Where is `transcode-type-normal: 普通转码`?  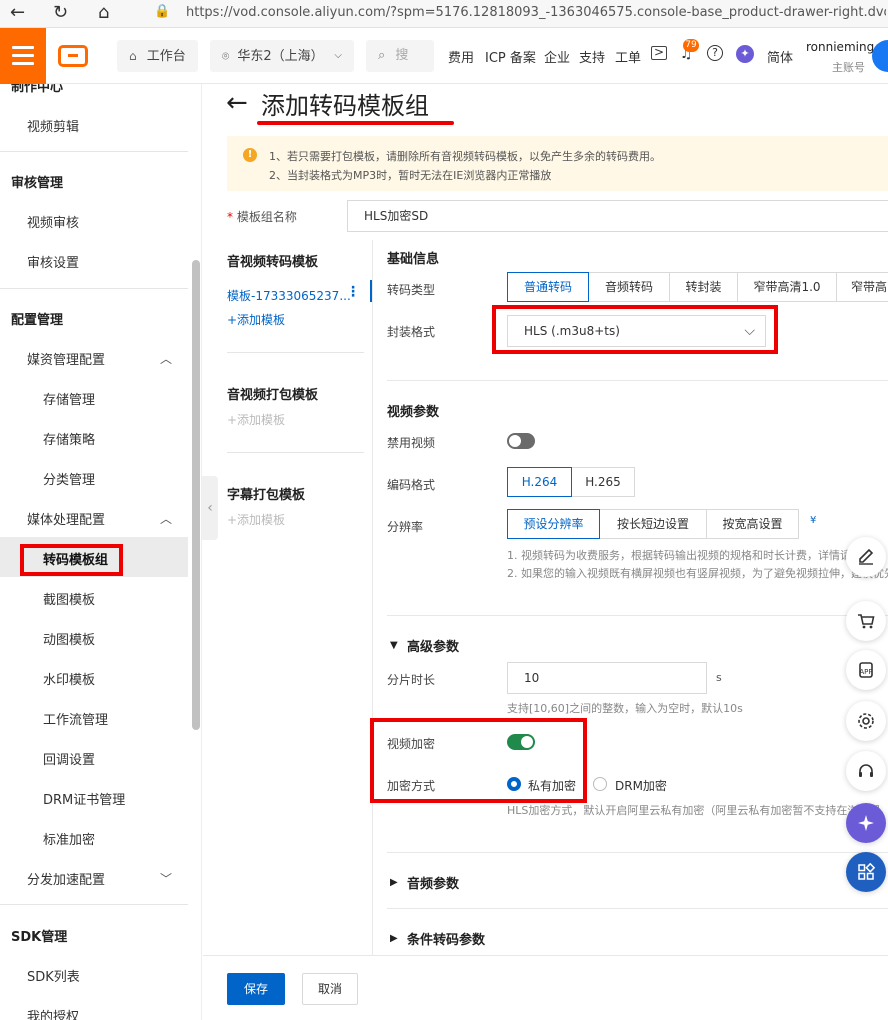 transcode-type-normal: 普通转码 is located at coordinates (548, 287).